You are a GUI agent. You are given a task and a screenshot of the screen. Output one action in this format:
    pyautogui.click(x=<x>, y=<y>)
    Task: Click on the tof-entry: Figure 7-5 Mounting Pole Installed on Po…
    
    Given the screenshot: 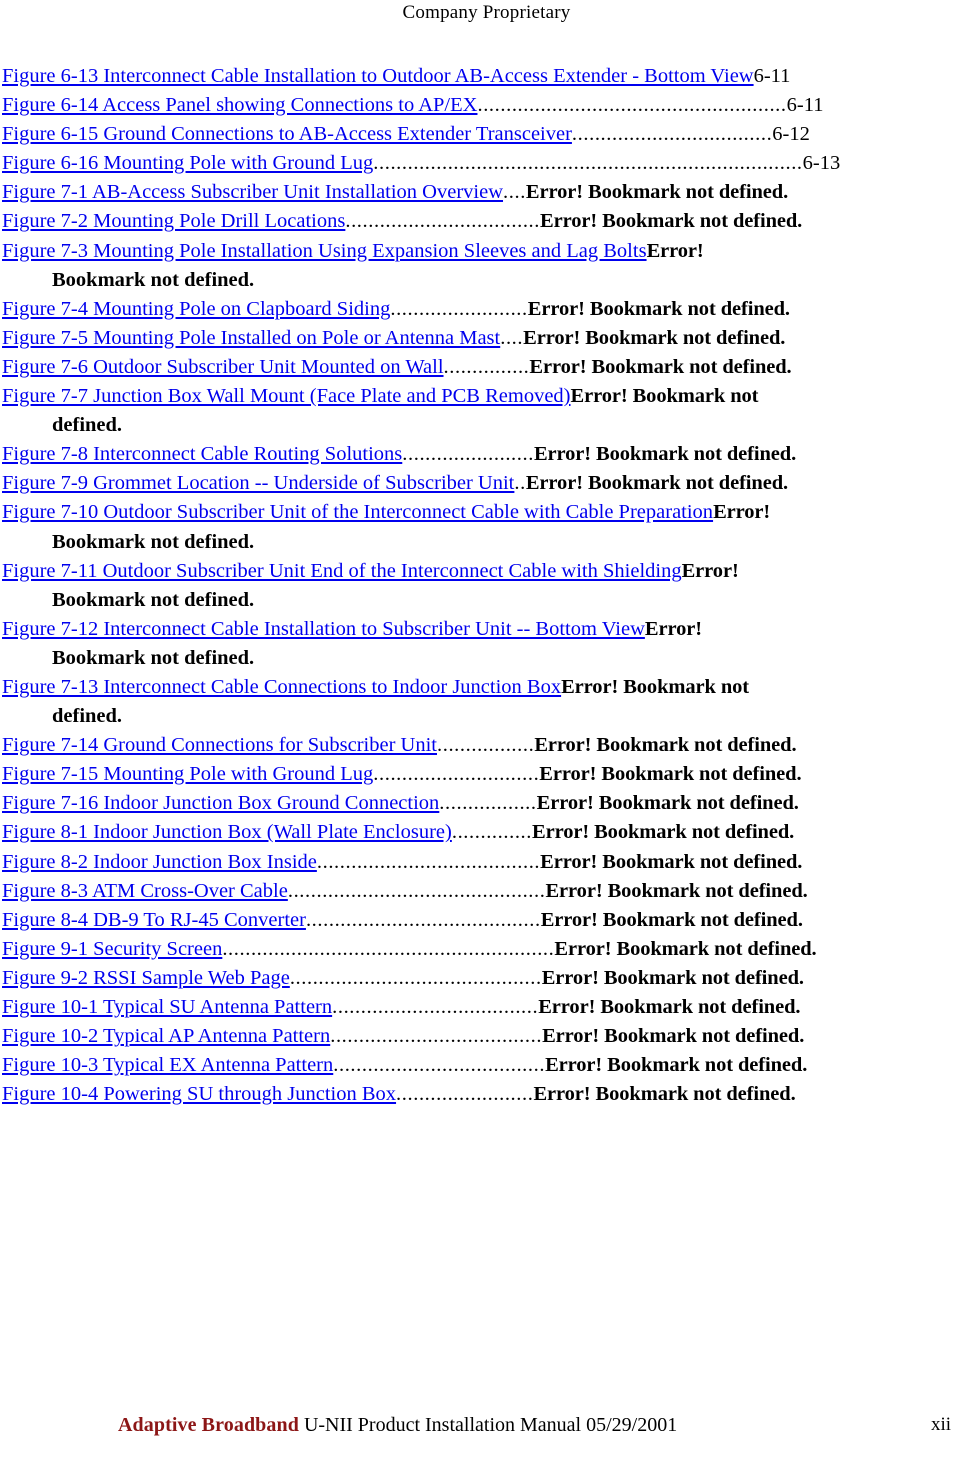 What is the action you would take?
    pyautogui.click(x=485, y=338)
    